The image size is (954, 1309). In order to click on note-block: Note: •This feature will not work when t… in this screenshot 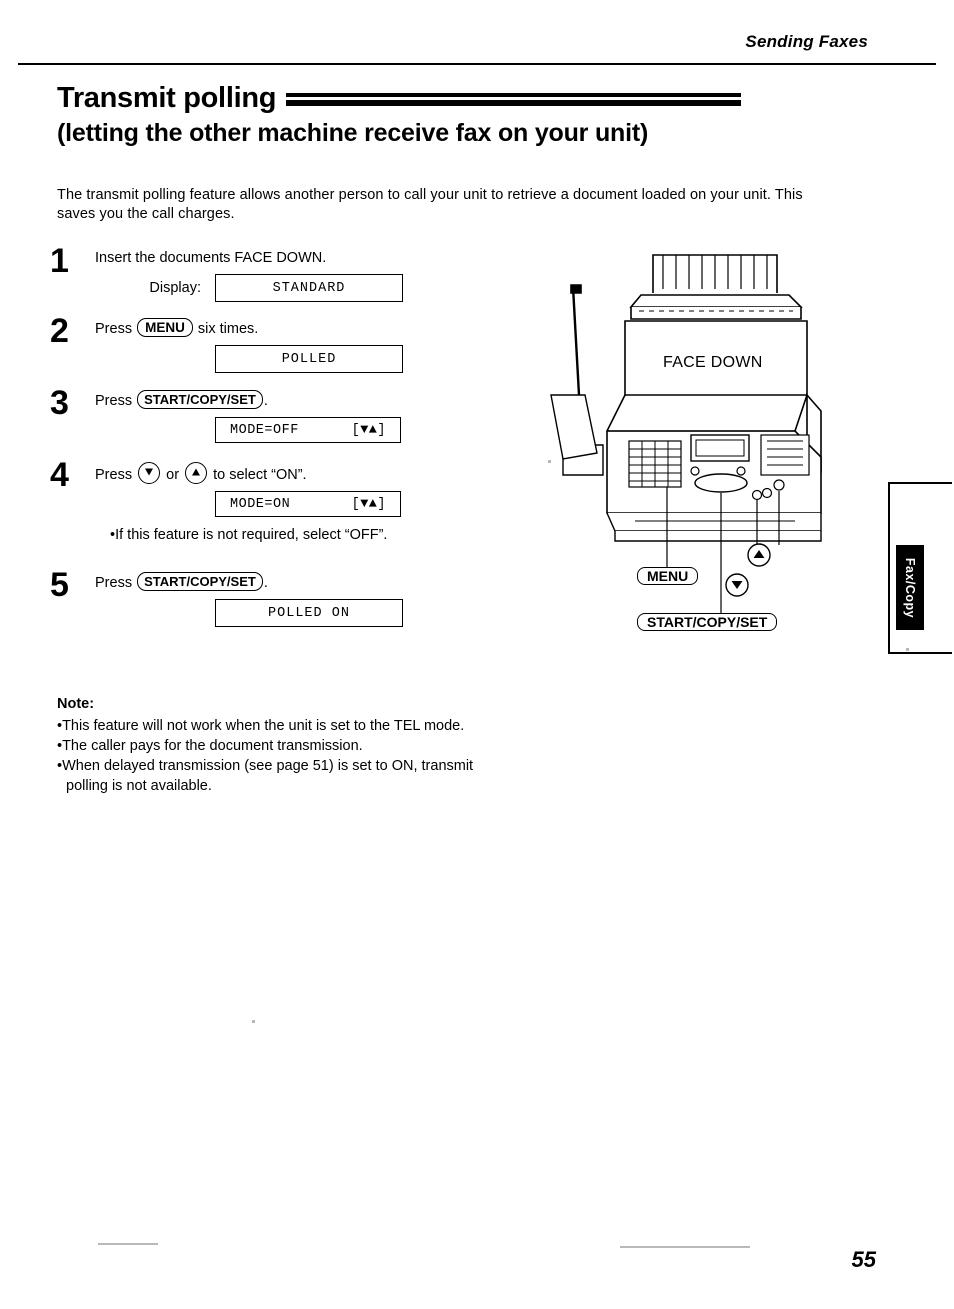, I will do `click(267, 745)`.